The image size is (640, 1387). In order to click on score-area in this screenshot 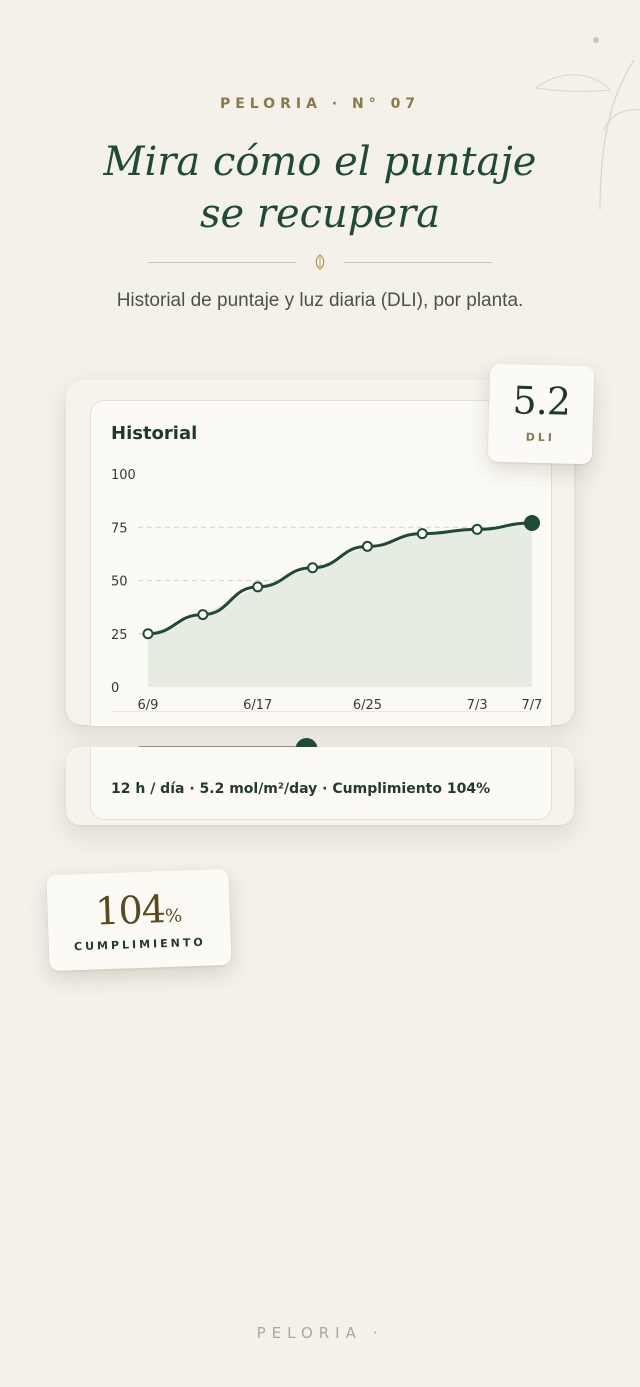, I will do `click(340, 604)`.